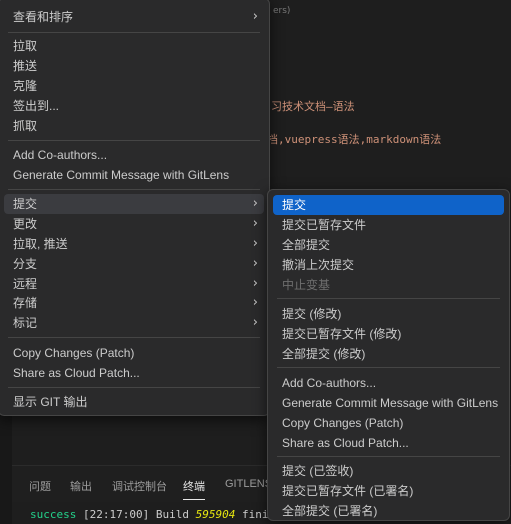 This screenshot has height=524, width=511. I want to click on menu-item-changes: 更改 ›, so click(134, 224).